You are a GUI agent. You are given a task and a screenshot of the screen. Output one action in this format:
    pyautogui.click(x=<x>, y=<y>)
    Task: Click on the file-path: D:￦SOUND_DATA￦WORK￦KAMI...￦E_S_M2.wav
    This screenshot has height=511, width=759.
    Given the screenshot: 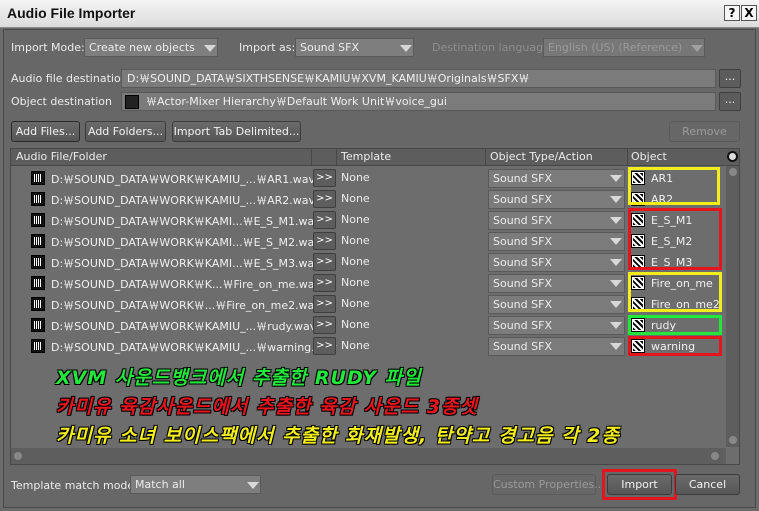 What is the action you would take?
    pyautogui.click(x=186, y=242)
    